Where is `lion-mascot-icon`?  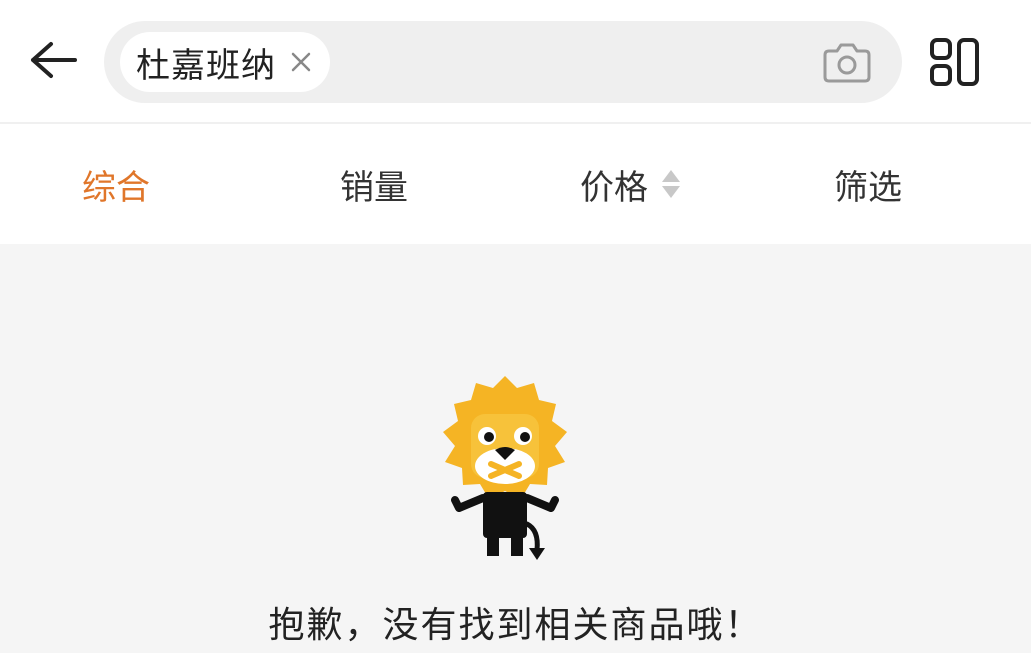
lion-mascot-icon is located at coordinates (505, 468).